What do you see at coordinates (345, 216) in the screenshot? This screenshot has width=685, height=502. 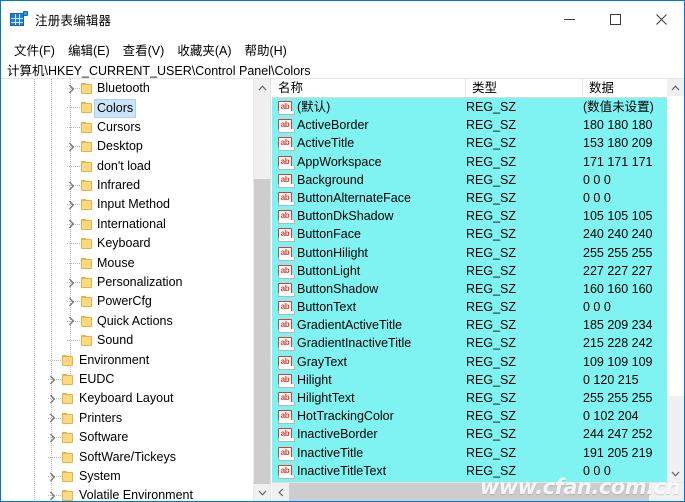 I see `value-name: ButtonDkShadow` at bounding box center [345, 216].